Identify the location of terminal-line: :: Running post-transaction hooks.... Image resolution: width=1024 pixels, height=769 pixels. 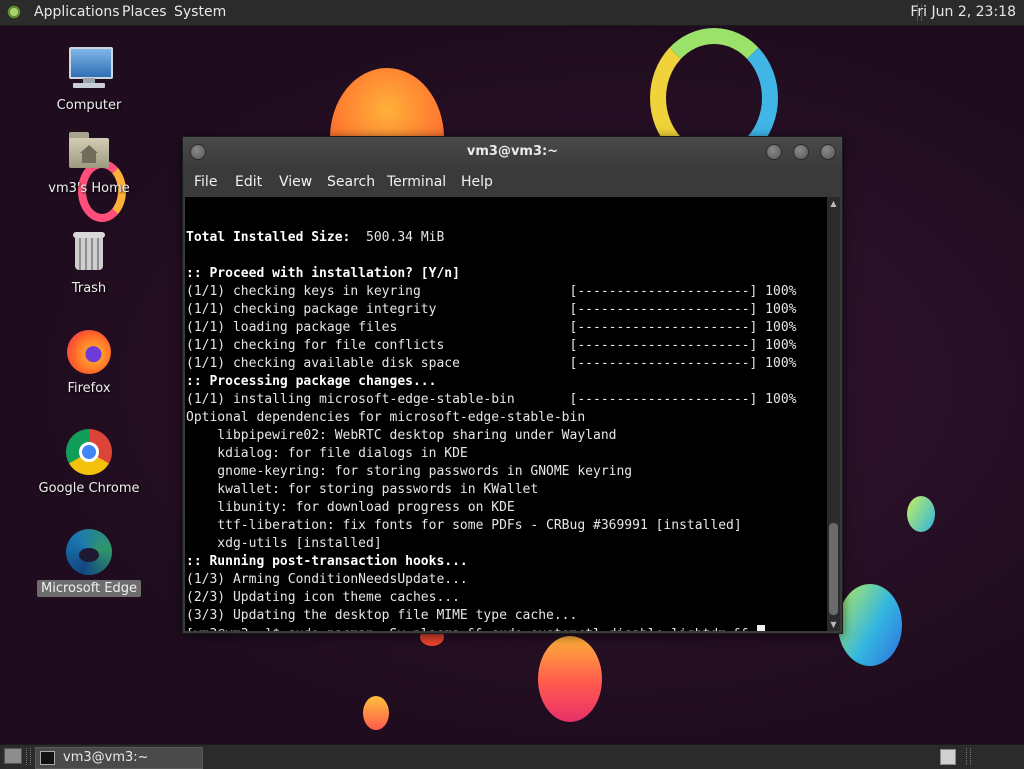
(327, 561).